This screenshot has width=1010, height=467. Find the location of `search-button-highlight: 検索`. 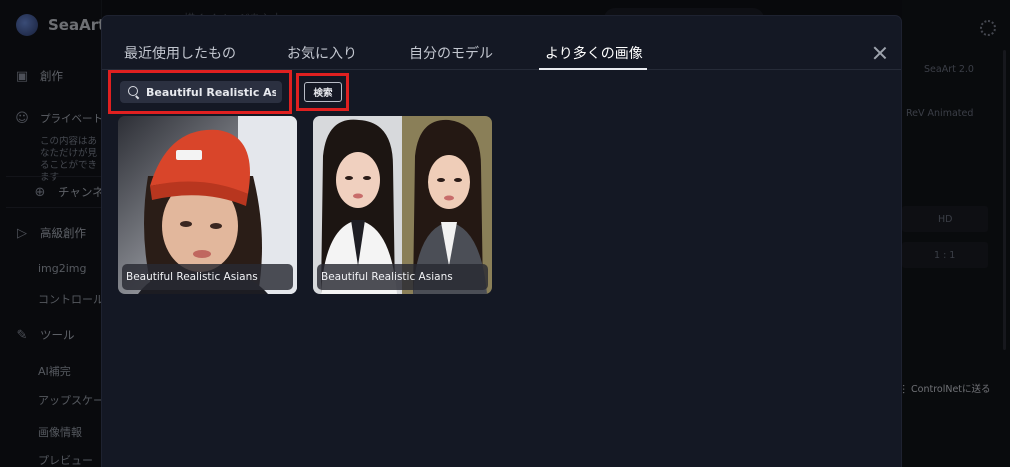

search-button-highlight: 検索 is located at coordinates (322, 92).